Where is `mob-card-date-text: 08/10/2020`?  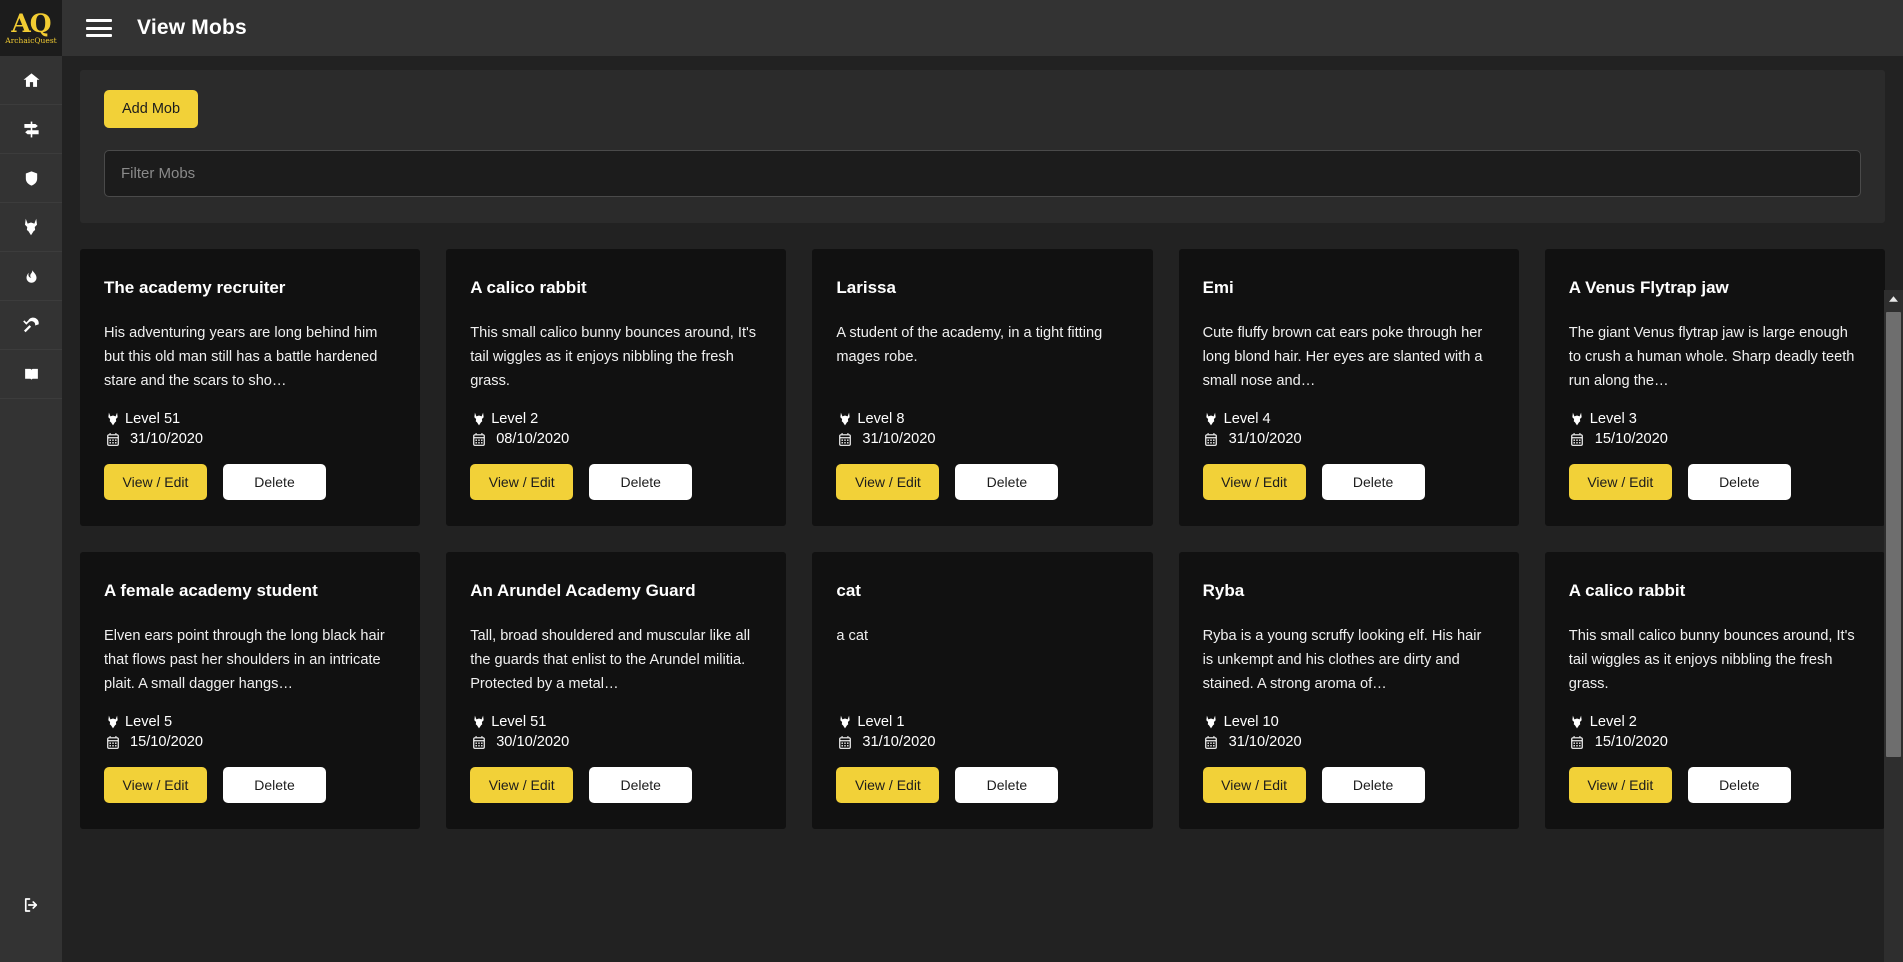 mob-card-date-text: 08/10/2020 is located at coordinates (533, 439).